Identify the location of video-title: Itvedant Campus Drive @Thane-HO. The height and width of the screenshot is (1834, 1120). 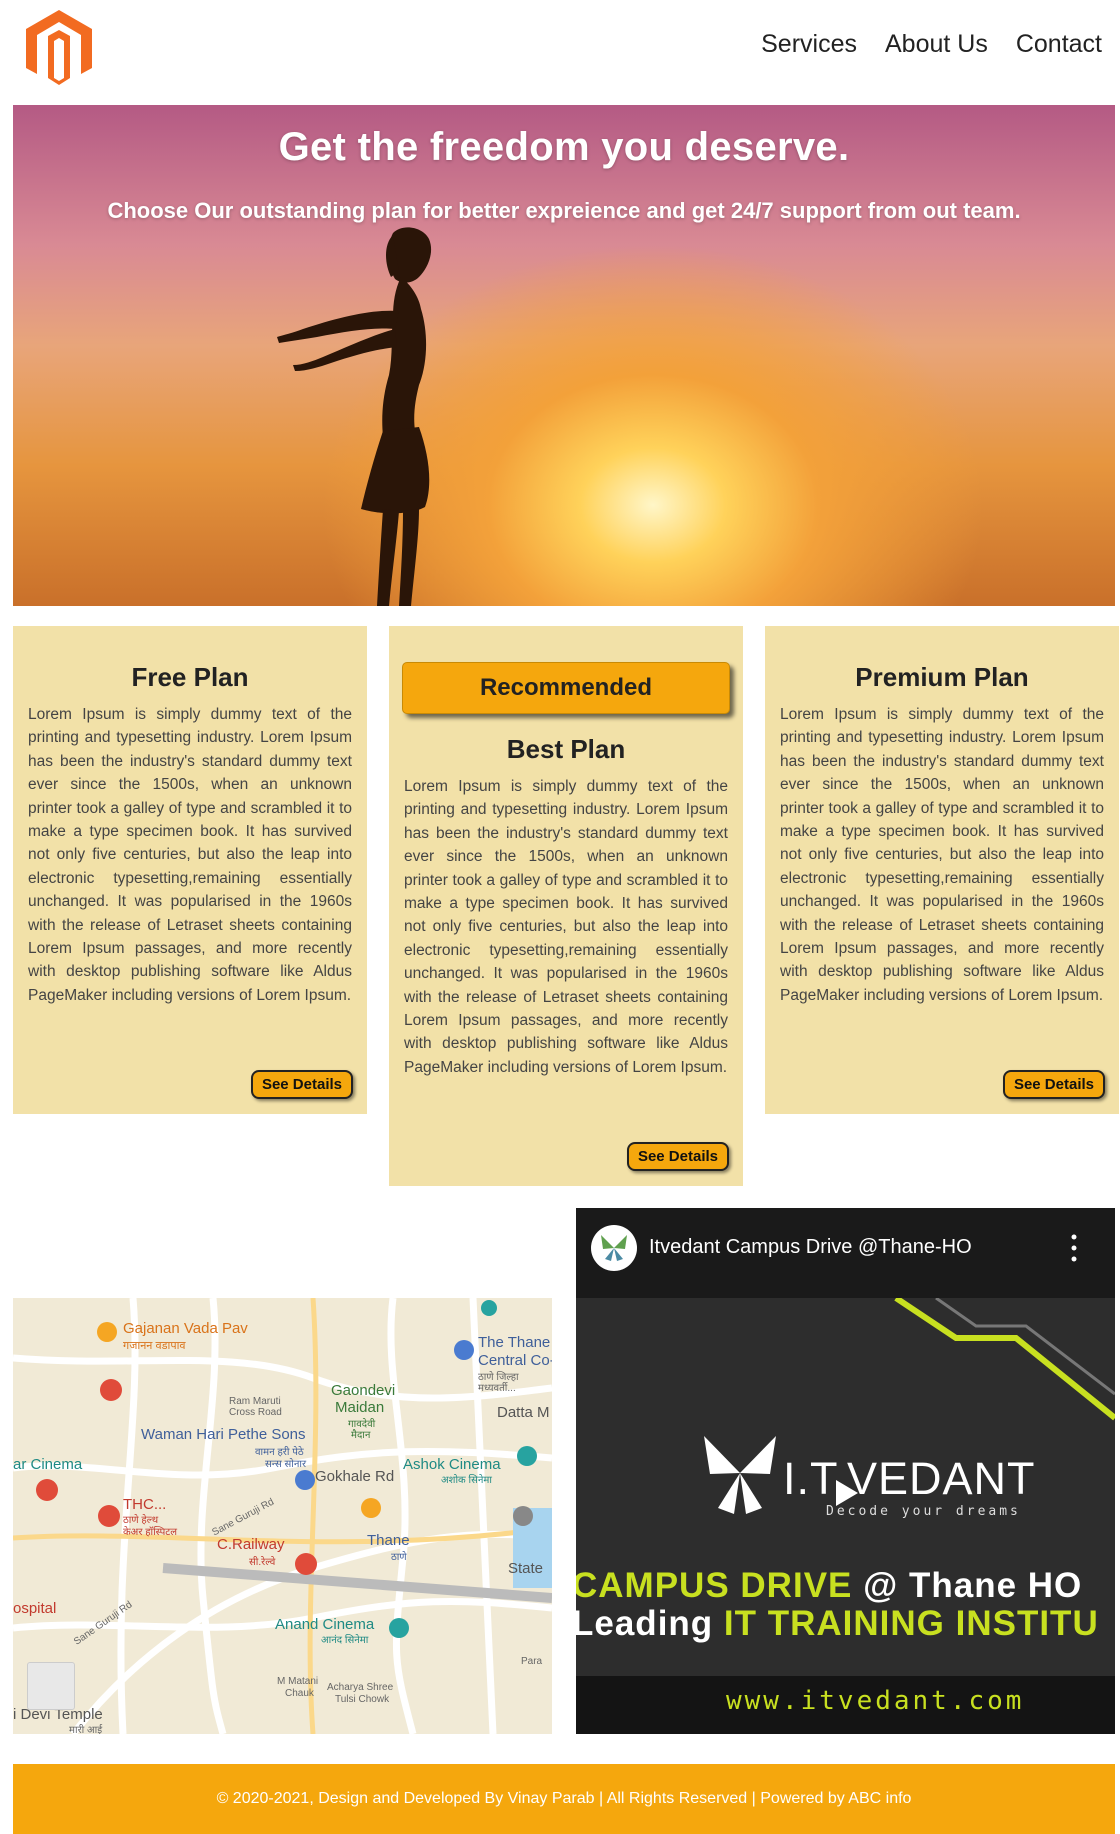
(810, 1247).